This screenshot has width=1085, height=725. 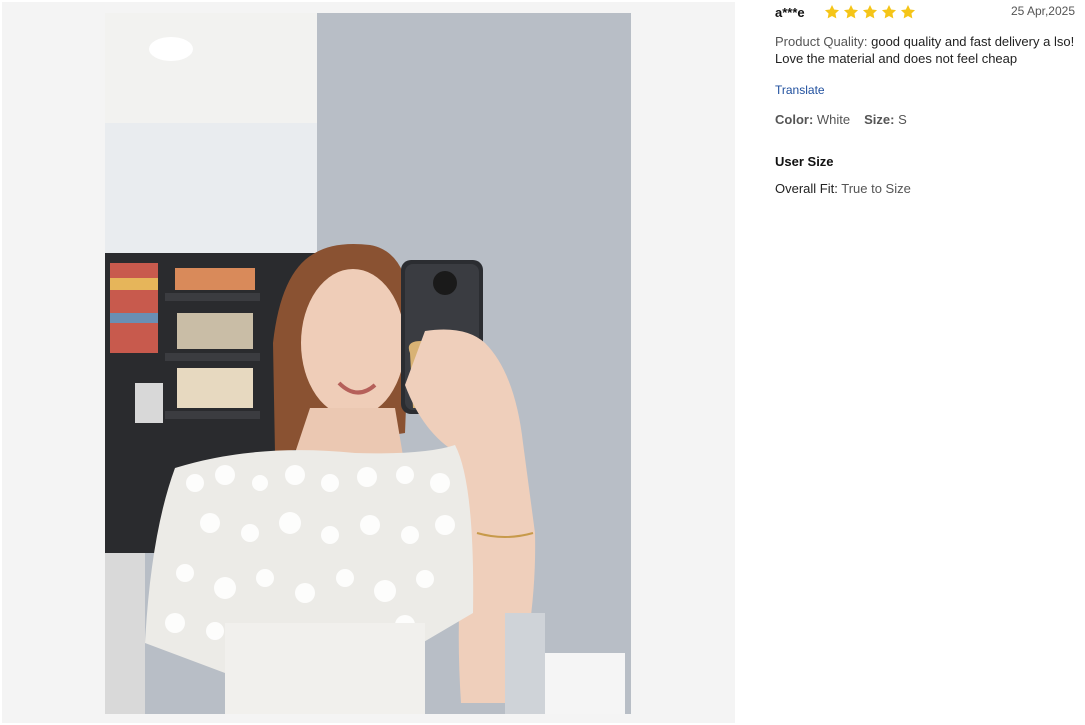 I want to click on color-value: White, so click(x=833, y=119).